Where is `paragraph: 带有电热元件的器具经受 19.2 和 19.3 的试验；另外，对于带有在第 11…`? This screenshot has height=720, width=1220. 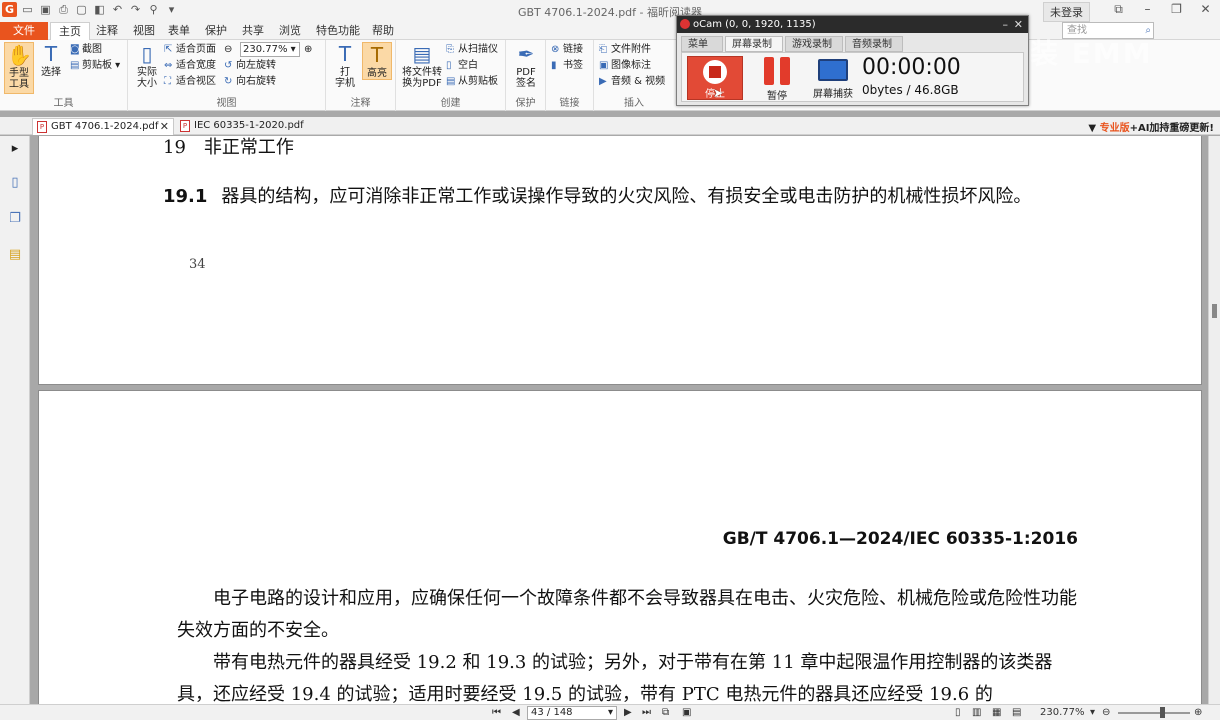 paragraph: 带有电热元件的器具经受 19.2 和 19.3 的试验；另外，对于带有在第 11… is located at coordinates (615, 678).